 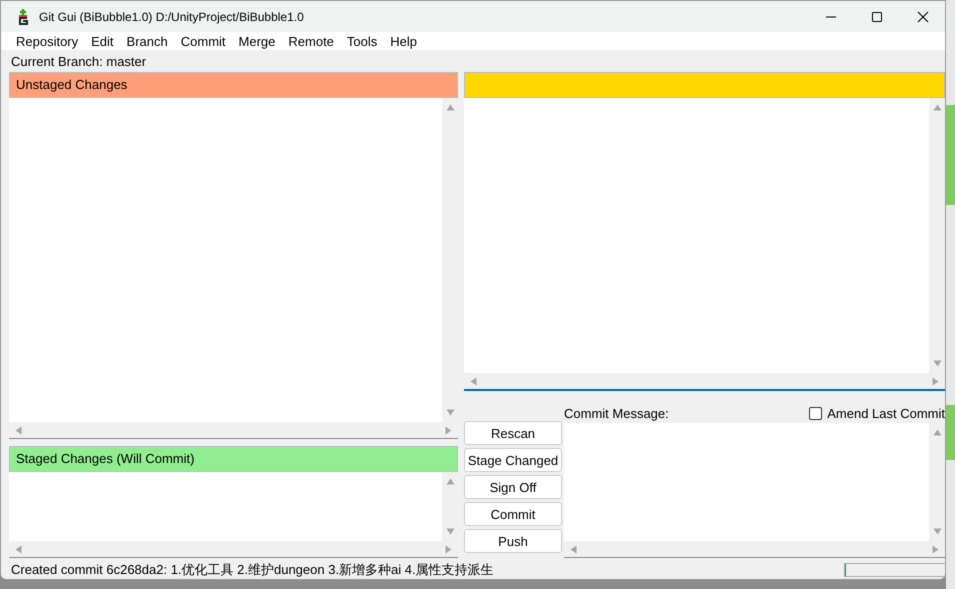 What do you see at coordinates (102, 41) in the screenshot?
I see `menu-item: Edit` at bounding box center [102, 41].